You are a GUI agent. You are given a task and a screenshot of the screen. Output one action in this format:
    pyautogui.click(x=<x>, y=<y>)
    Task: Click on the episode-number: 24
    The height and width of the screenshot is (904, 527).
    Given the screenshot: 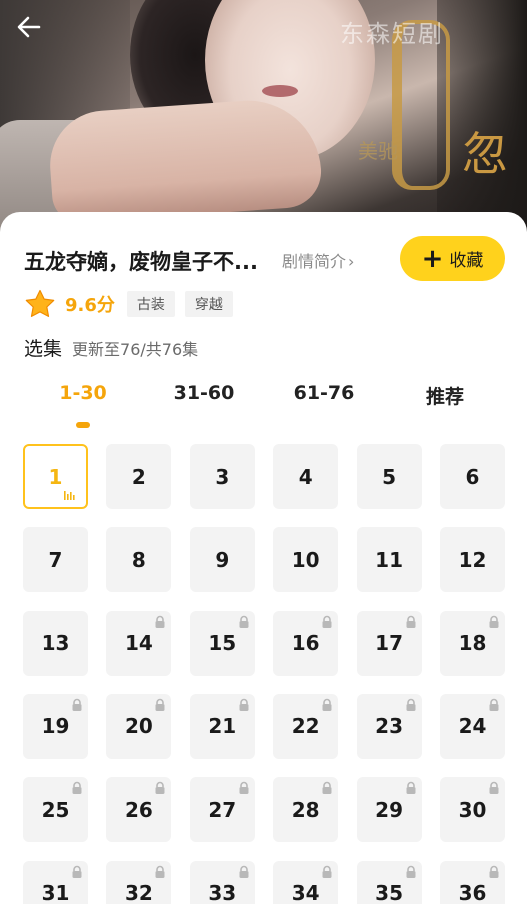 What is the action you would take?
    pyautogui.click(x=472, y=726)
    